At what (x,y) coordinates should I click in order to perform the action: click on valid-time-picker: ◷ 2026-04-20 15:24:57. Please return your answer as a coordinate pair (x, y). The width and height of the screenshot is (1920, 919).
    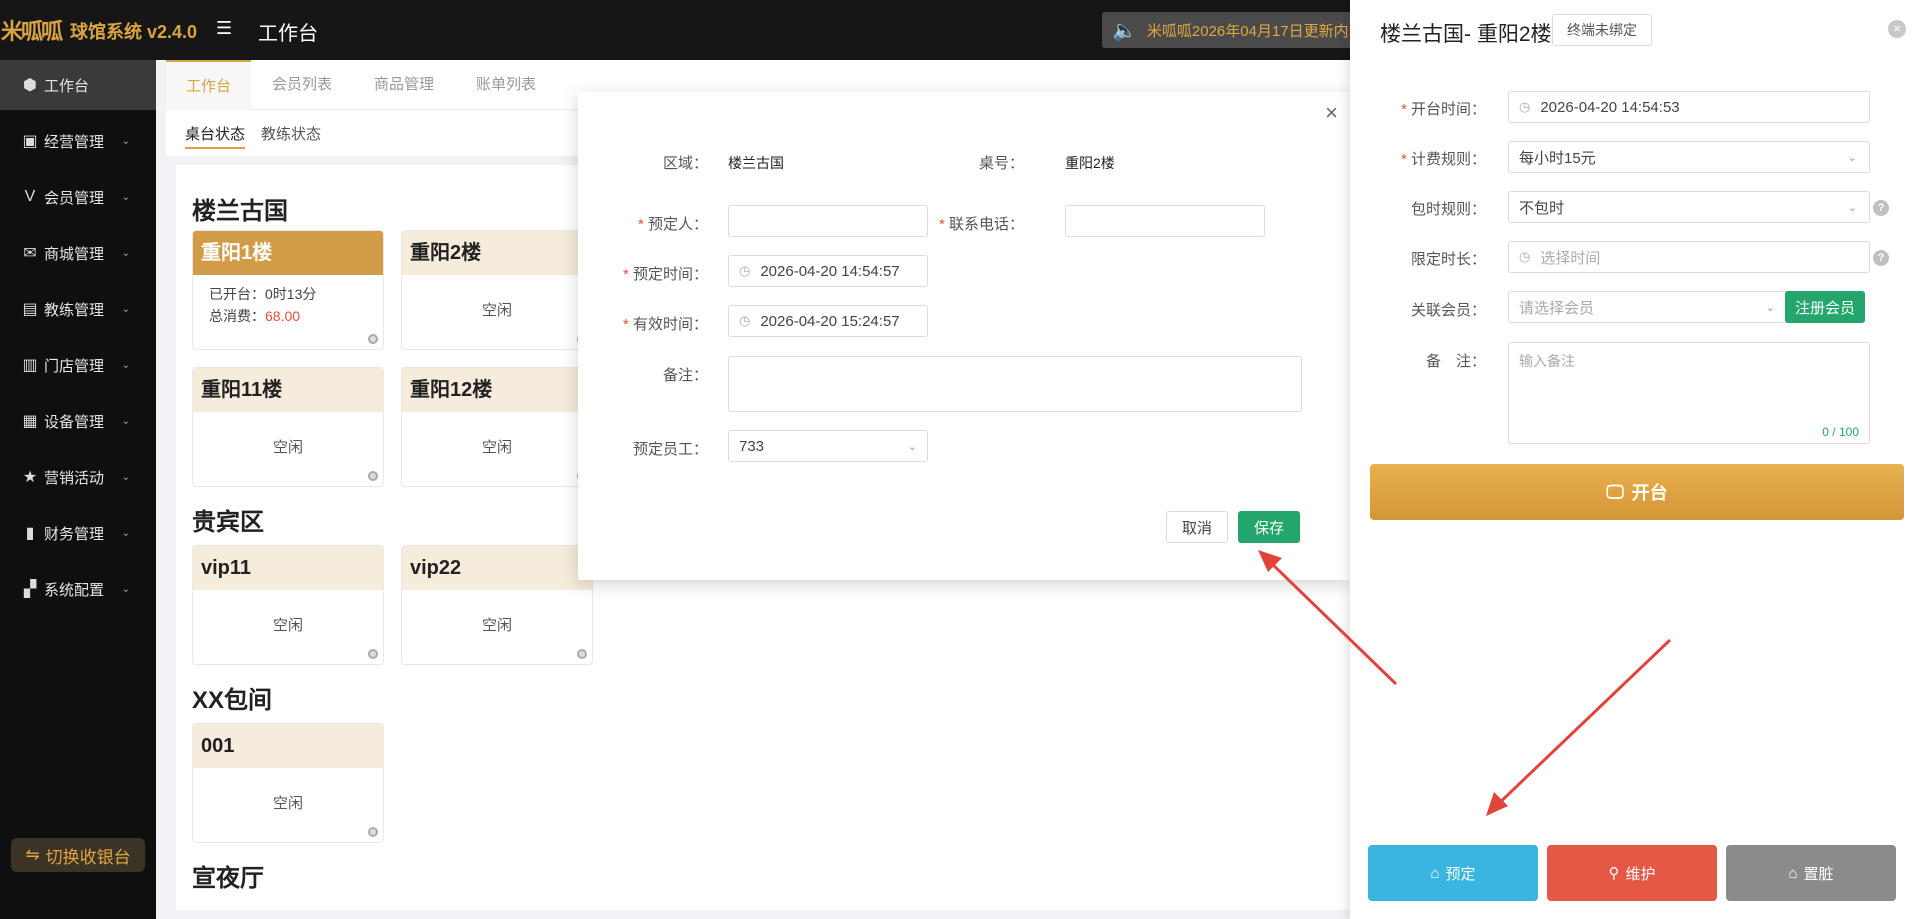
    Looking at the image, I should click on (828, 321).